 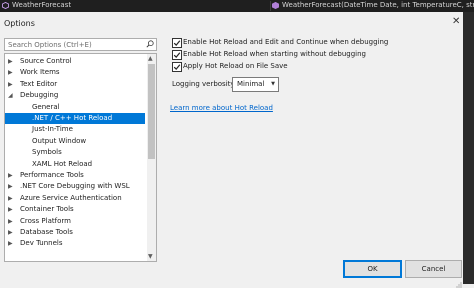 What do you see at coordinates (40, 72) in the screenshot?
I see `tree-item-label: Work Items` at bounding box center [40, 72].